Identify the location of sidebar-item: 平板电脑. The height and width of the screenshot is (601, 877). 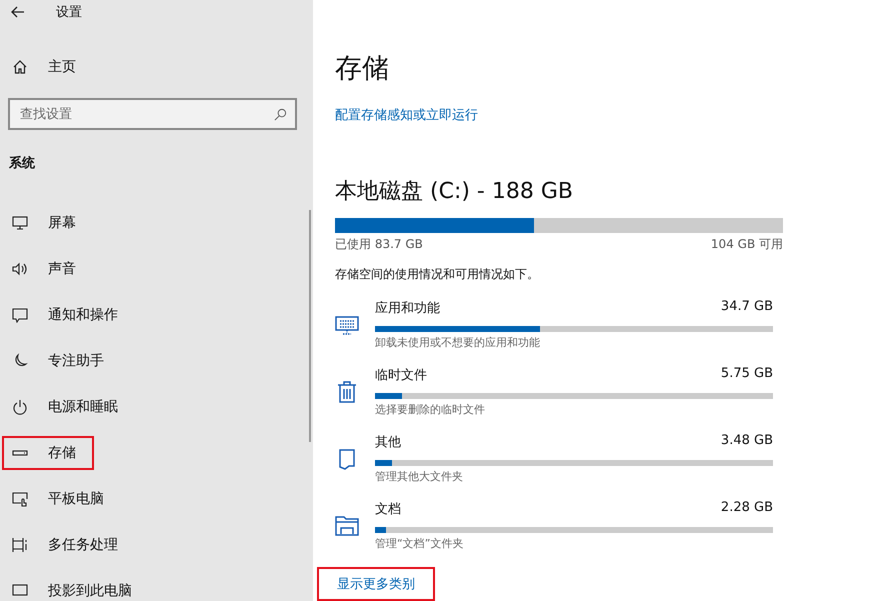
(62, 499).